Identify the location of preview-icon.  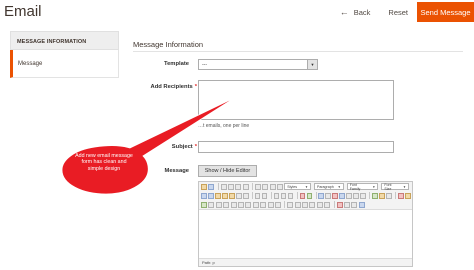
(389, 195).